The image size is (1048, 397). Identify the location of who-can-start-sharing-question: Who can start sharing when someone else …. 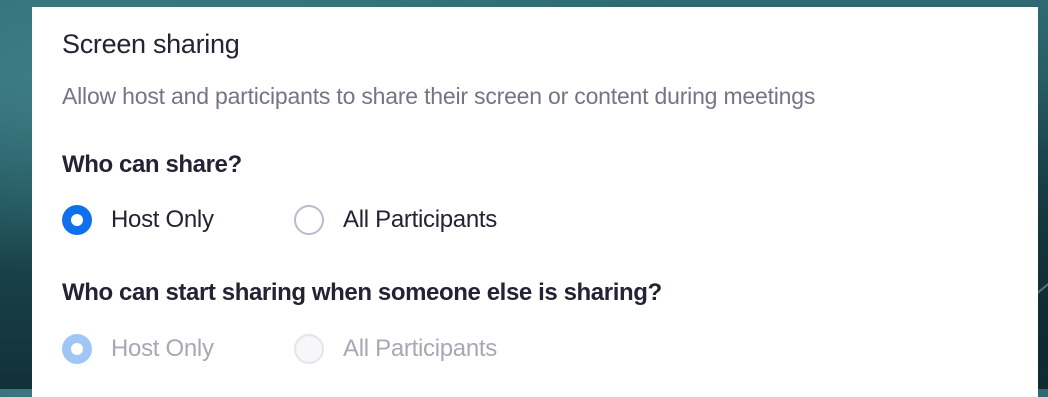
(362, 292).